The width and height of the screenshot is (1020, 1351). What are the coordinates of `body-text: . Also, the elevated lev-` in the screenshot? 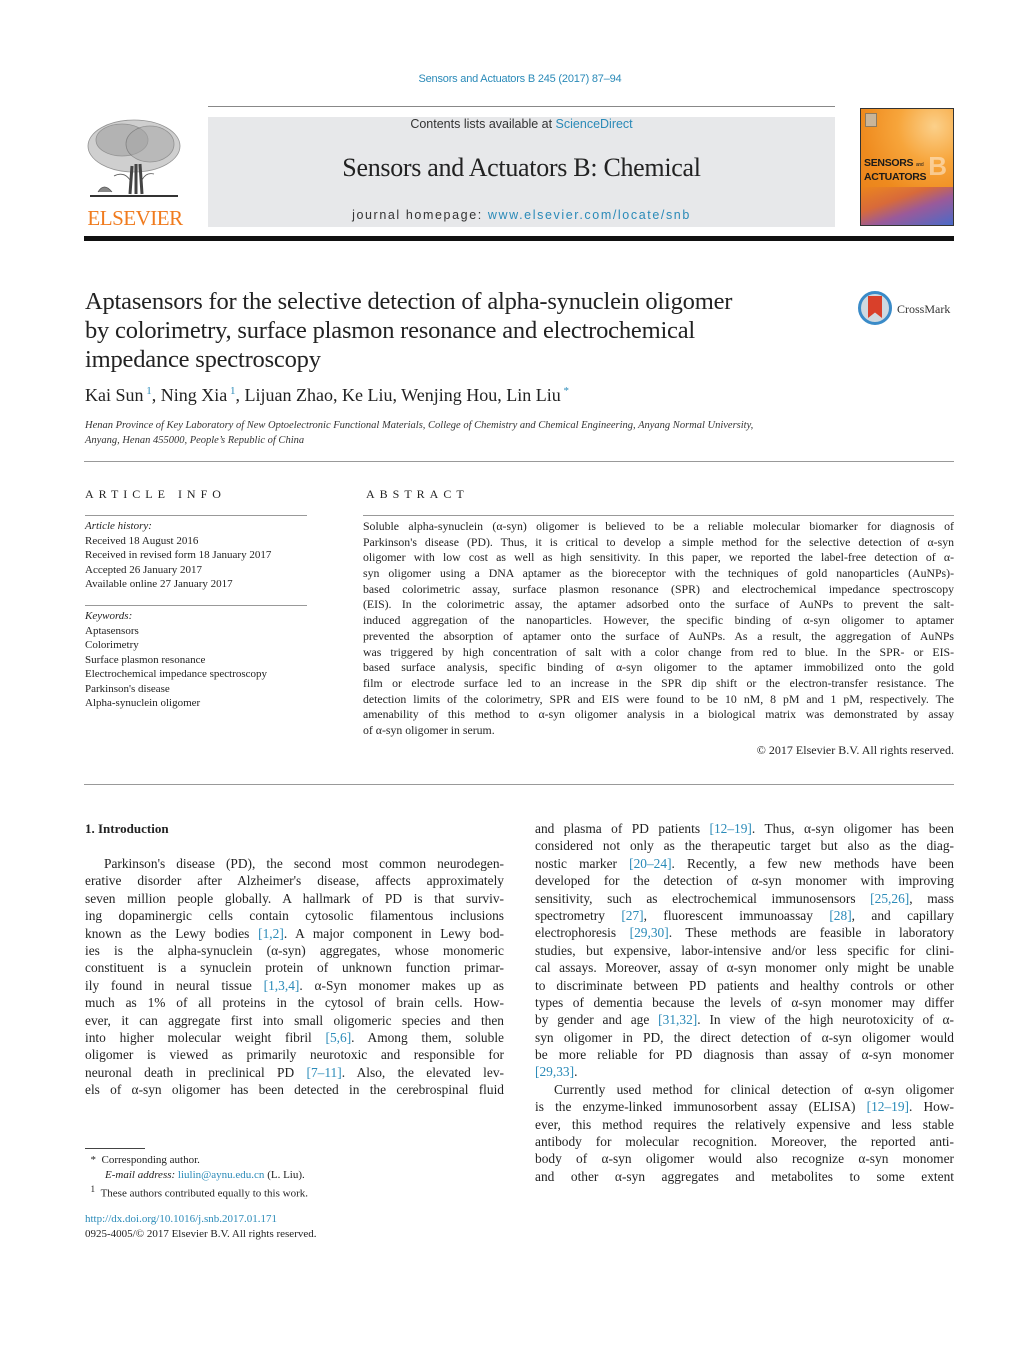 It's located at (422, 1072).